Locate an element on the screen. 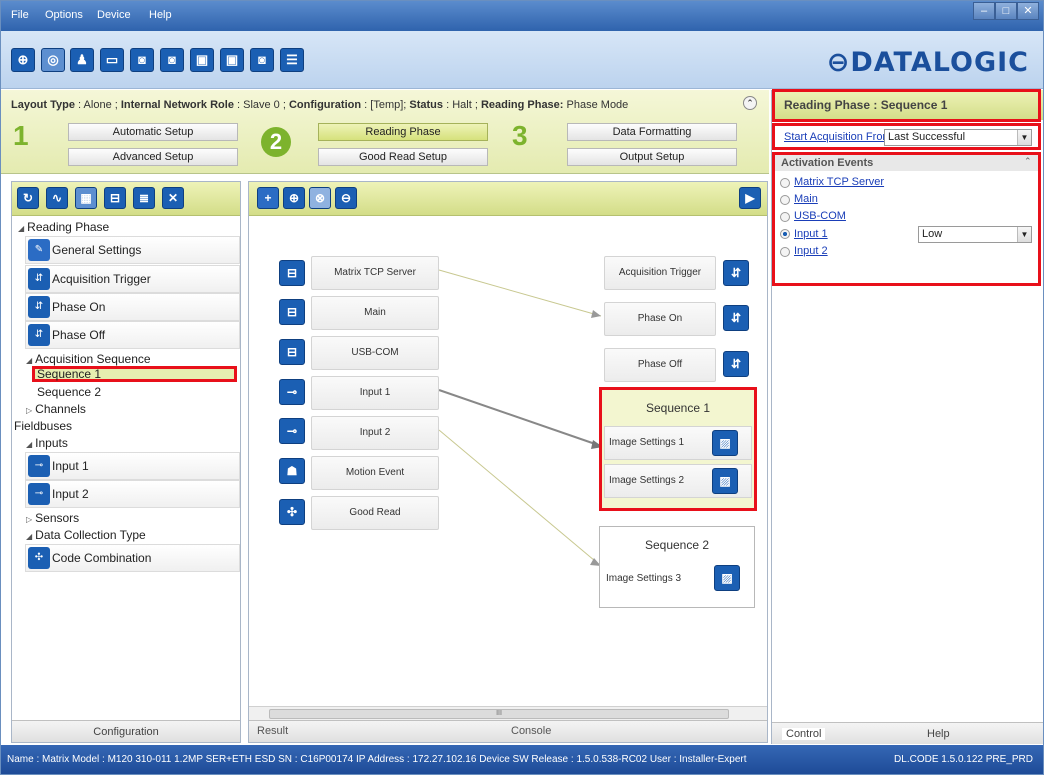  tree-input-2: ⊸ Input 2 is located at coordinates (132, 494).